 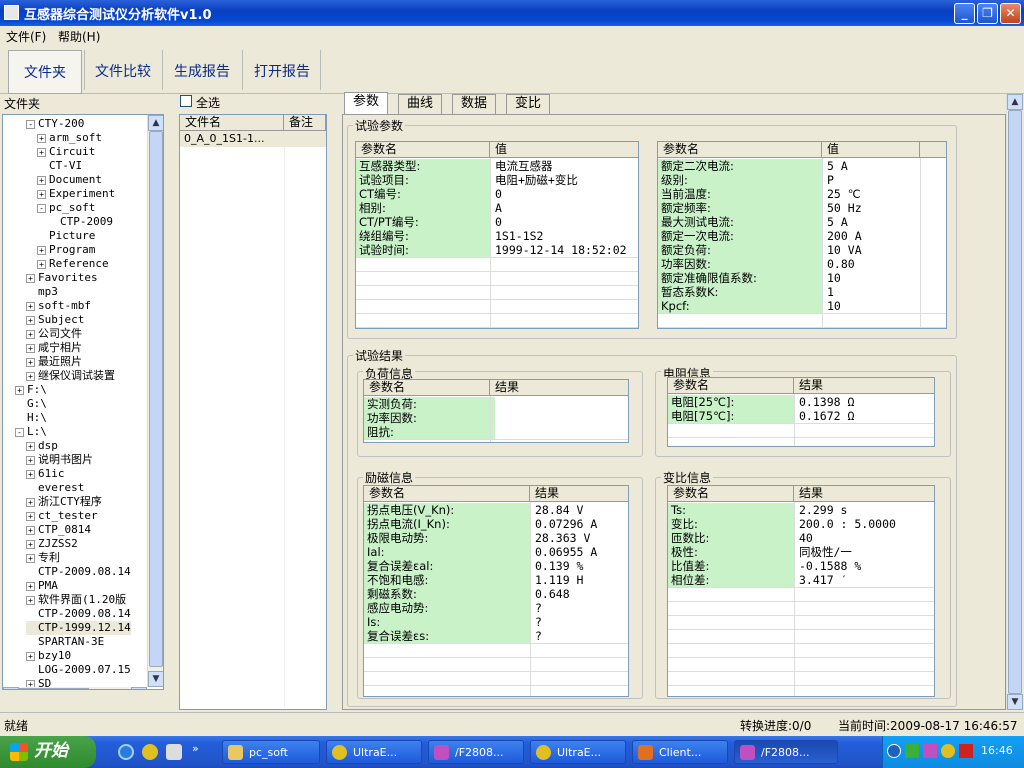 I want to click on grid-row: 当前温度: 25 ℃, so click(x=802, y=194).